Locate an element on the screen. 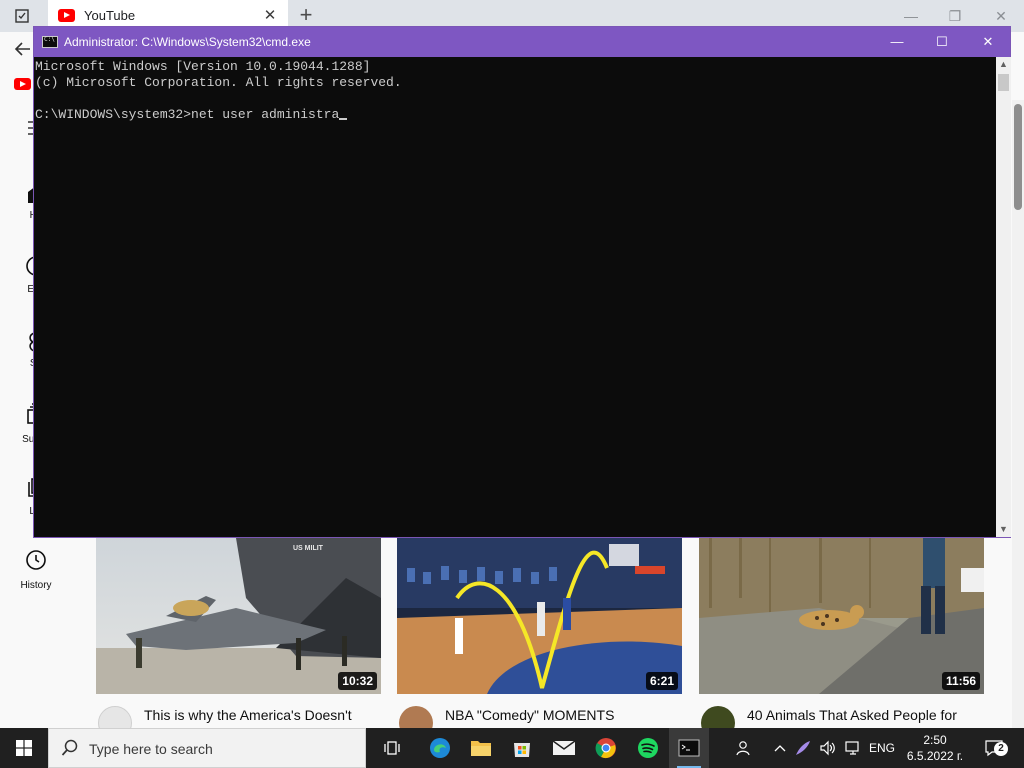  browser-restore-button: ❐ is located at coordinates (955, 16).